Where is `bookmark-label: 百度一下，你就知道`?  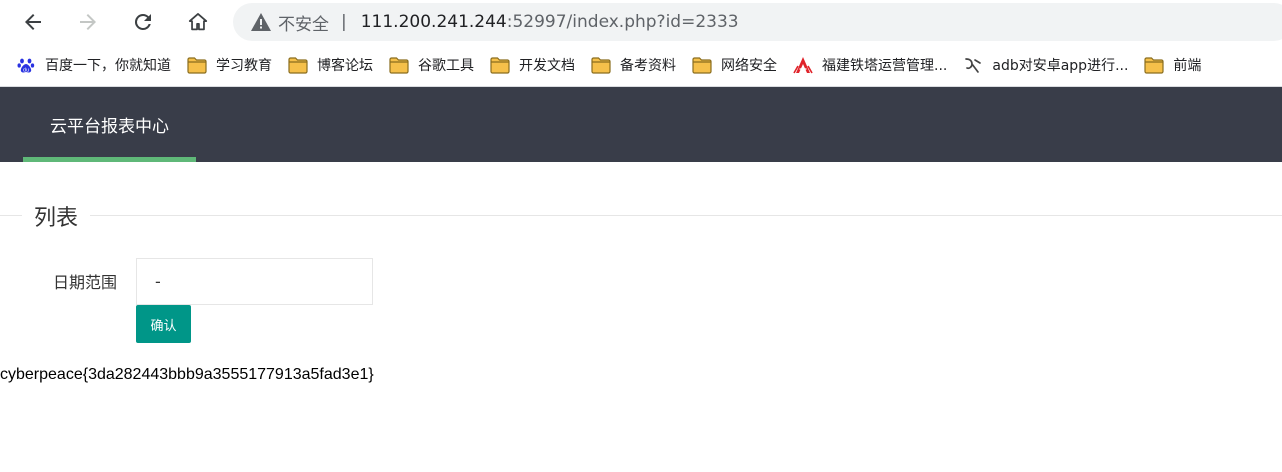
bookmark-label: 百度一下，你就知道 is located at coordinates (108, 66).